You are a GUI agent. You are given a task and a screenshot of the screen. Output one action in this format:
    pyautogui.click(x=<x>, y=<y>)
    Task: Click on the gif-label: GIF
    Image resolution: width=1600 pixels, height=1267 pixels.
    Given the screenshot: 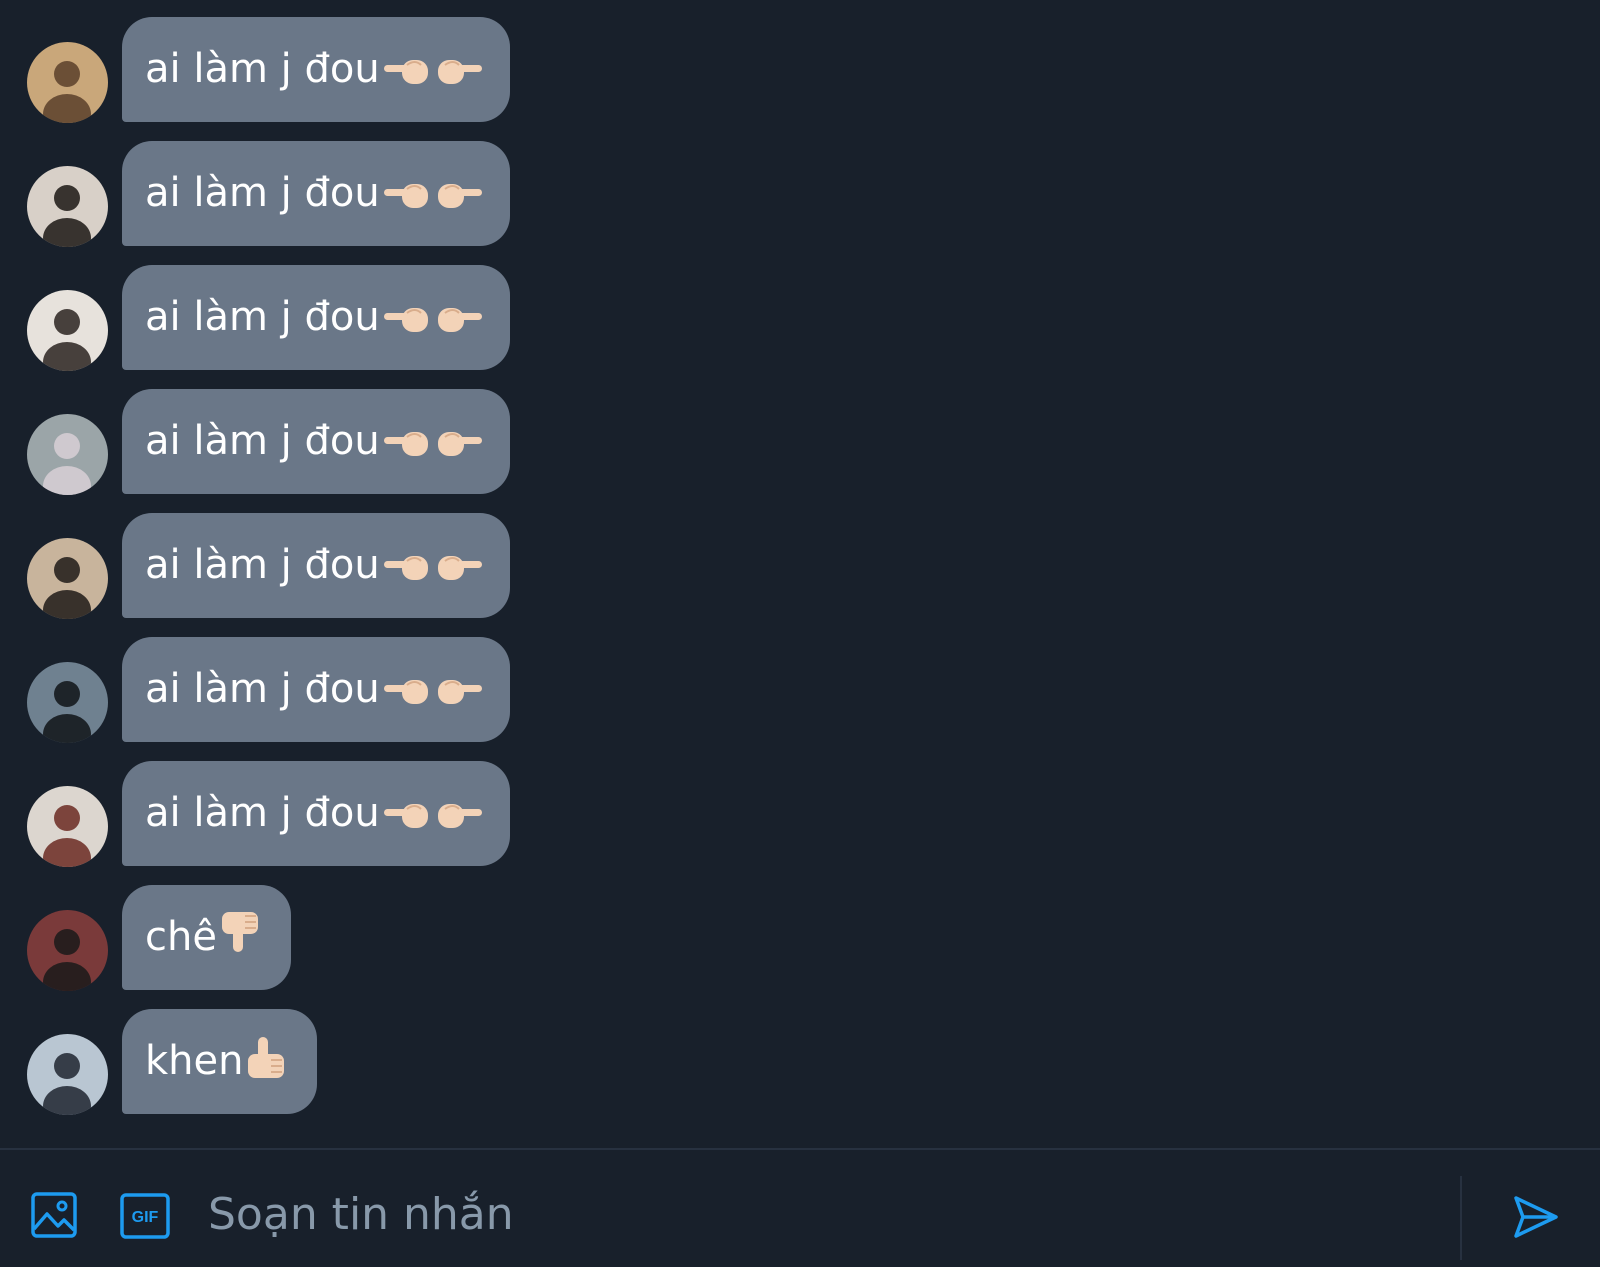 What is the action you would take?
    pyautogui.click(x=145, y=1217)
    